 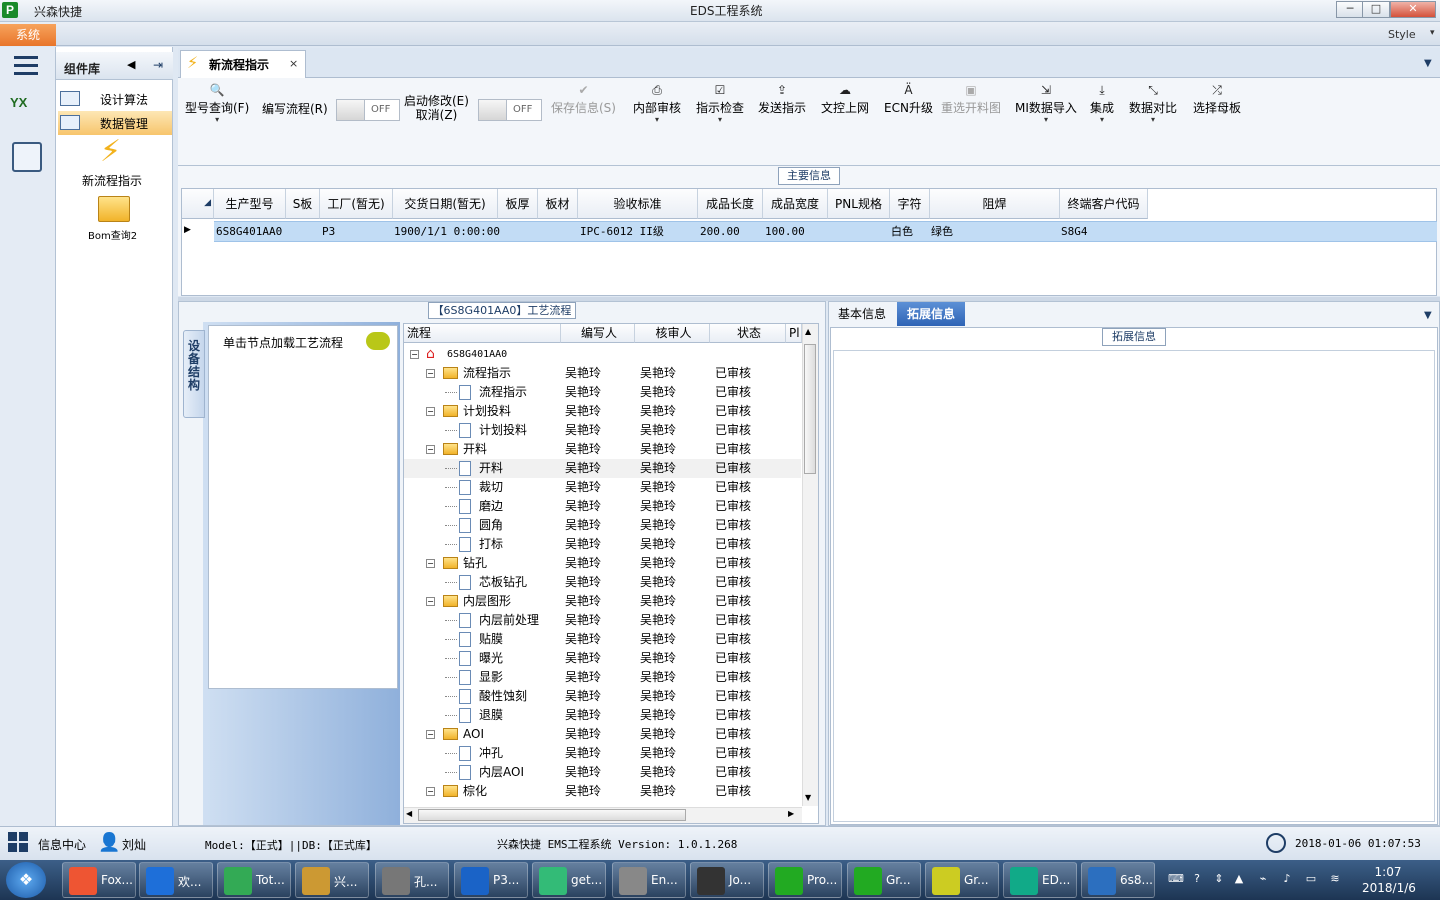 I want to click on pin-icon: ⇥, so click(x=158, y=65).